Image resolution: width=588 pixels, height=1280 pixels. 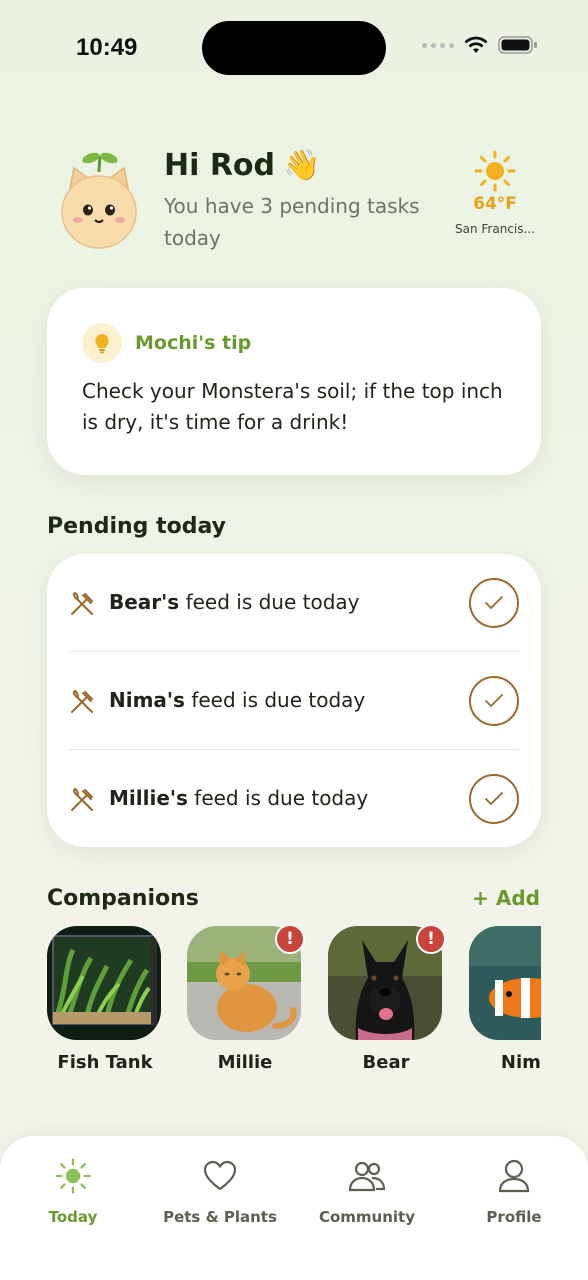 I want to click on greeting-text: Hi Rod, so click(x=220, y=165).